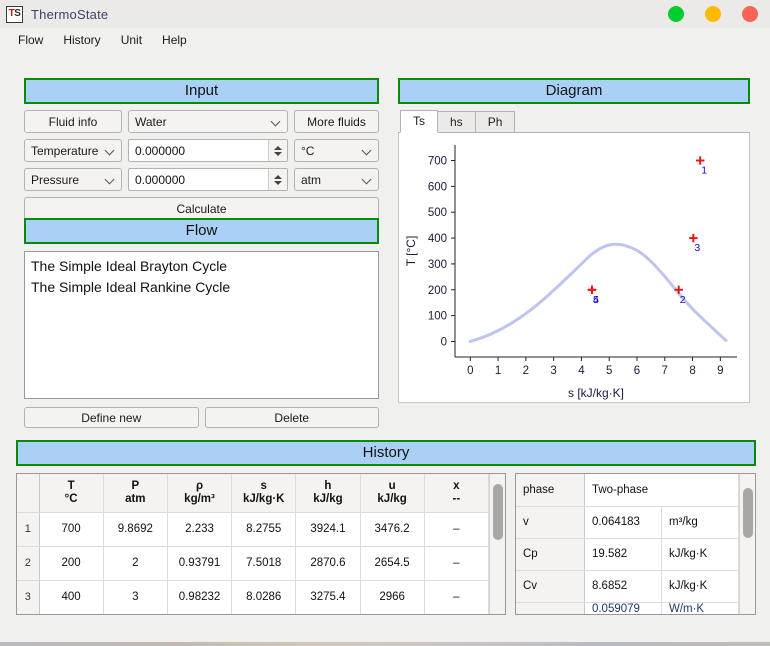 The height and width of the screenshot is (646, 770). What do you see at coordinates (208, 121) in the screenshot?
I see `fluid-select: Water` at bounding box center [208, 121].